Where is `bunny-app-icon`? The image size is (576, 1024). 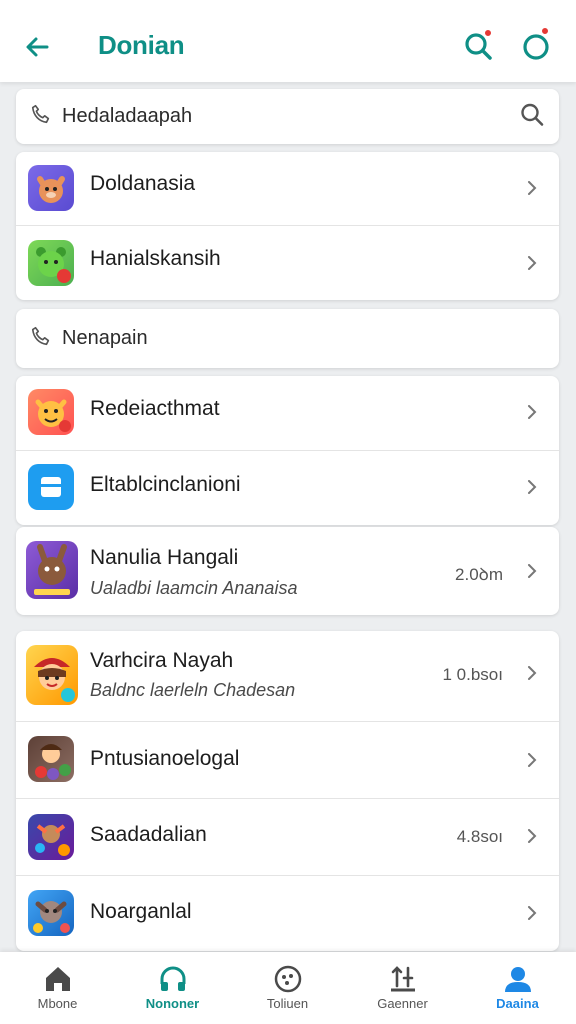 bunny-app-icon is located at coordinates (52, 570).